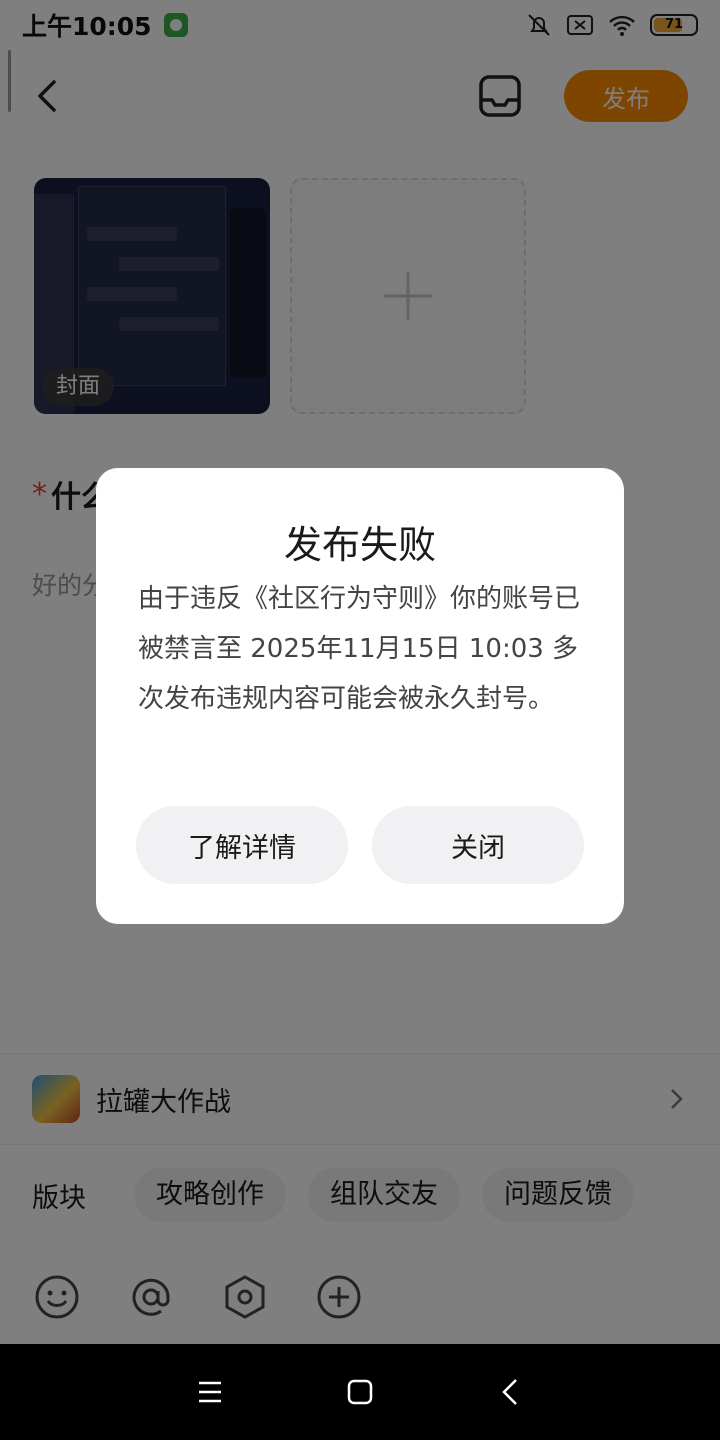 The height and width of the screenshot is (1440, 720). Describe the element at coordinates (478, 845) in the screenshot. I see `close-button: 关闭` at that location.